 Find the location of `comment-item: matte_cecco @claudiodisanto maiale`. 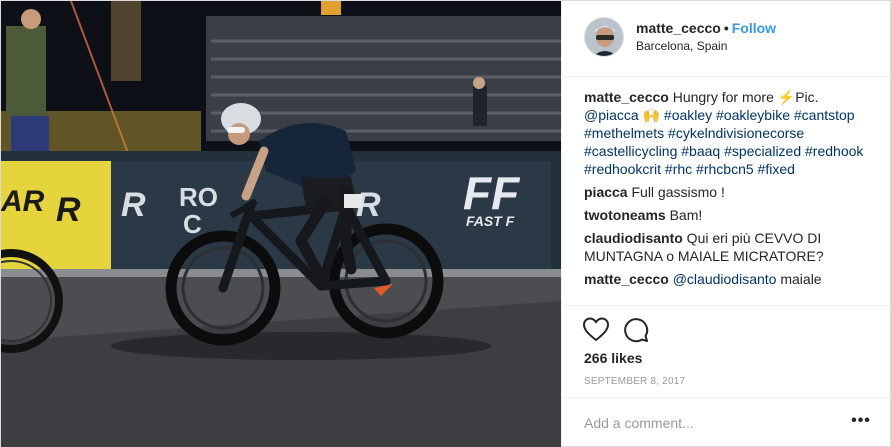

comment-item: matte_cecco @claudiodisanto maiale is located at coordinates (727, 279).